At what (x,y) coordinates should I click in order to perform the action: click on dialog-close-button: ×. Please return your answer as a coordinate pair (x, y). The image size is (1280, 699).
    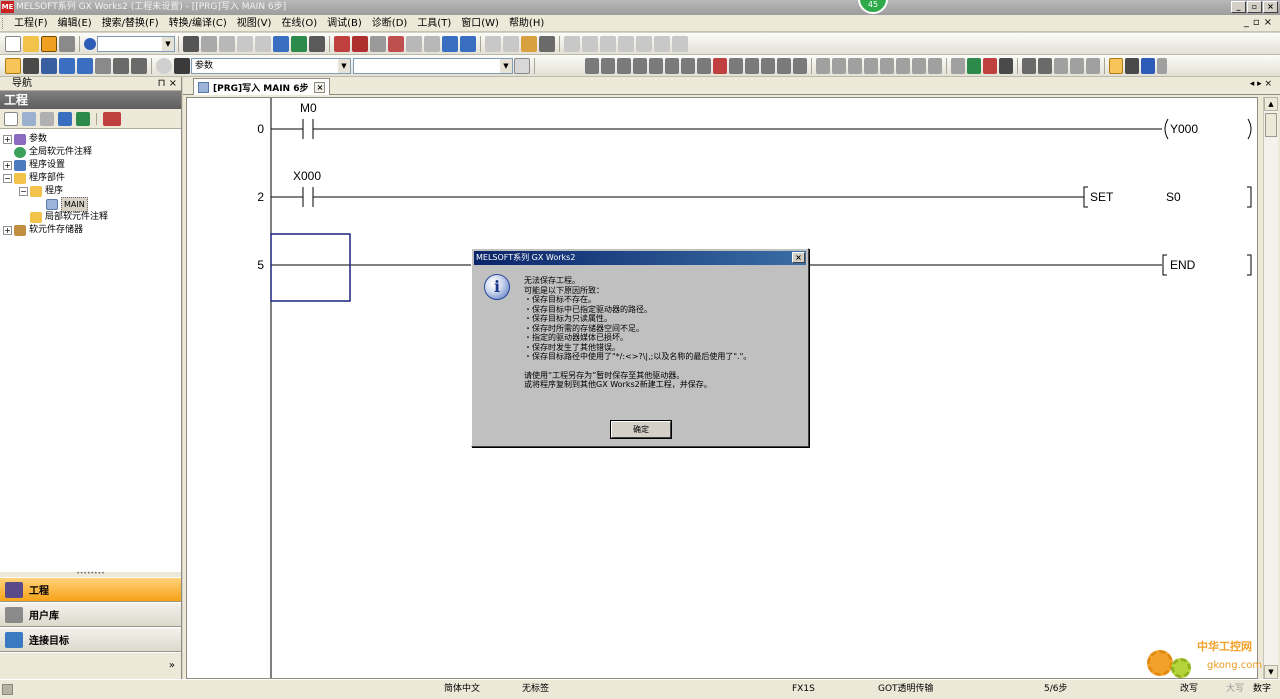
    Looking at the image, I should click on (798, 257).